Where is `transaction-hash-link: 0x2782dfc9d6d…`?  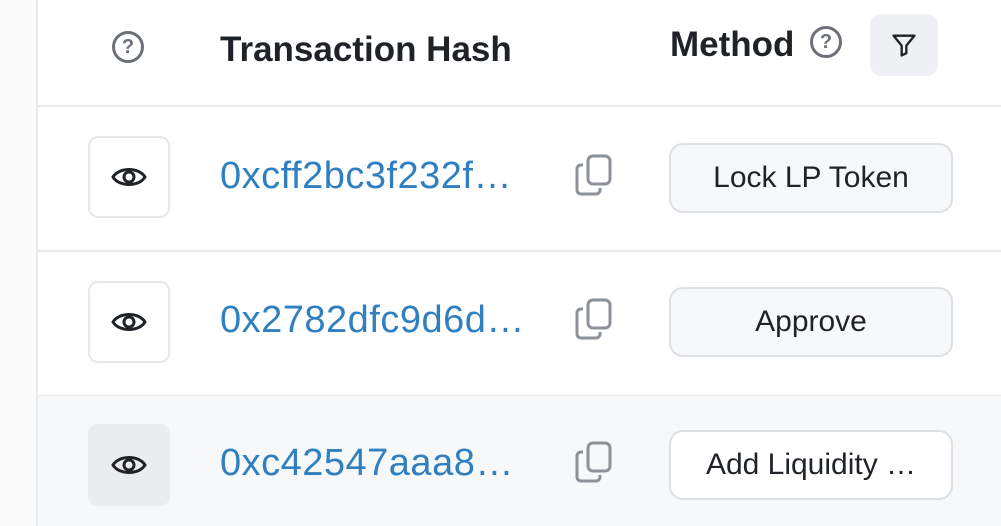
transaction-hash-link: 0x2782dfc9d6d… is located at coordinates (372, 320).